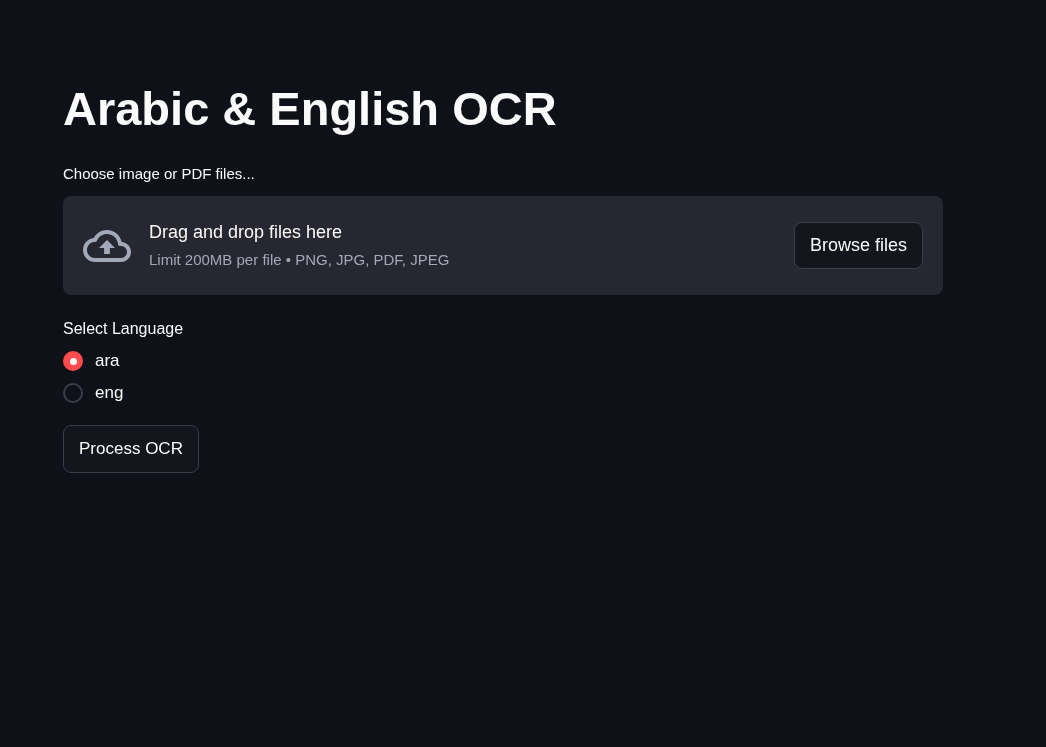  I want to click on page-title: Arabic & English OCR, so click(310, 109).